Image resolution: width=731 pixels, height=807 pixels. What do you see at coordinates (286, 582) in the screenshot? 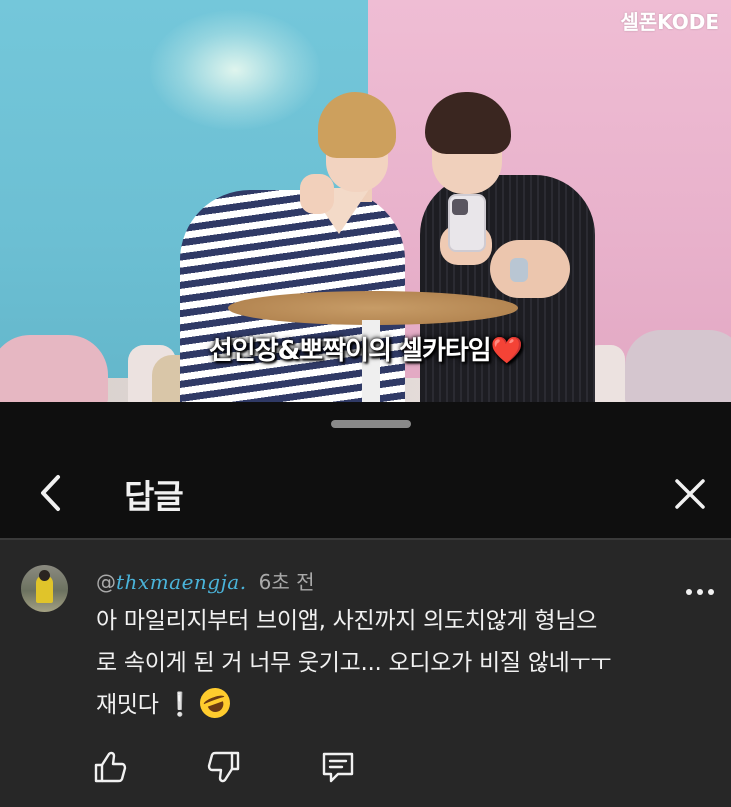
I see `comment-timestamp: 6초 전` at bounding box center [286, 582].